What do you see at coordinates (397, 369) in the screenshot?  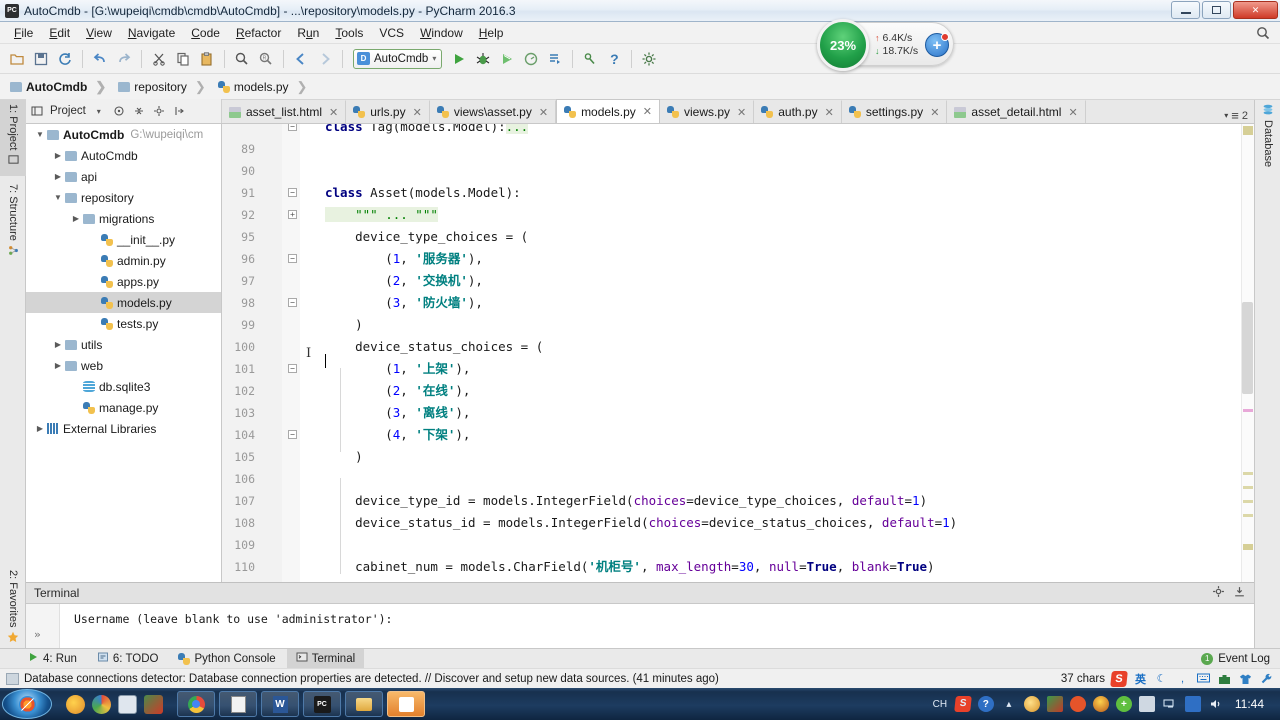 I see `code-line: (1, '上架'),` at bounding box center [397, 369].